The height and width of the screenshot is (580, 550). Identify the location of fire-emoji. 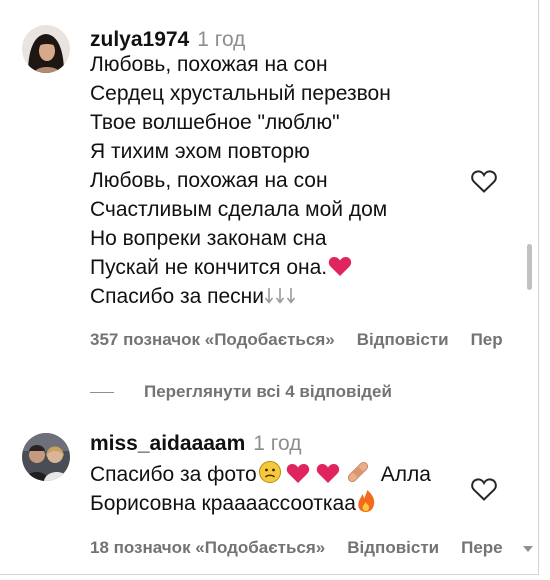
(366, 501).